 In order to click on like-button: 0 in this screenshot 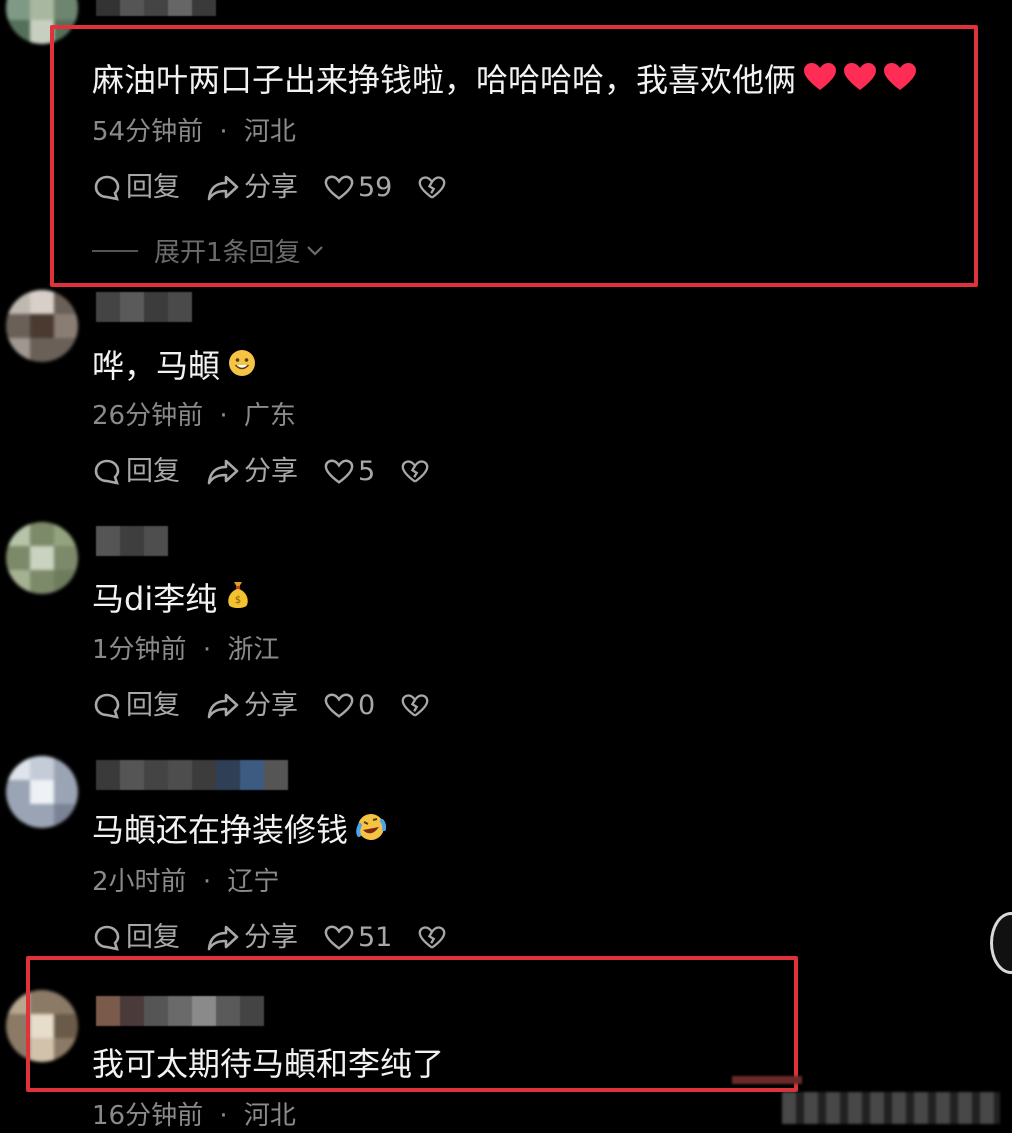, I will do `click(349, 706)`.